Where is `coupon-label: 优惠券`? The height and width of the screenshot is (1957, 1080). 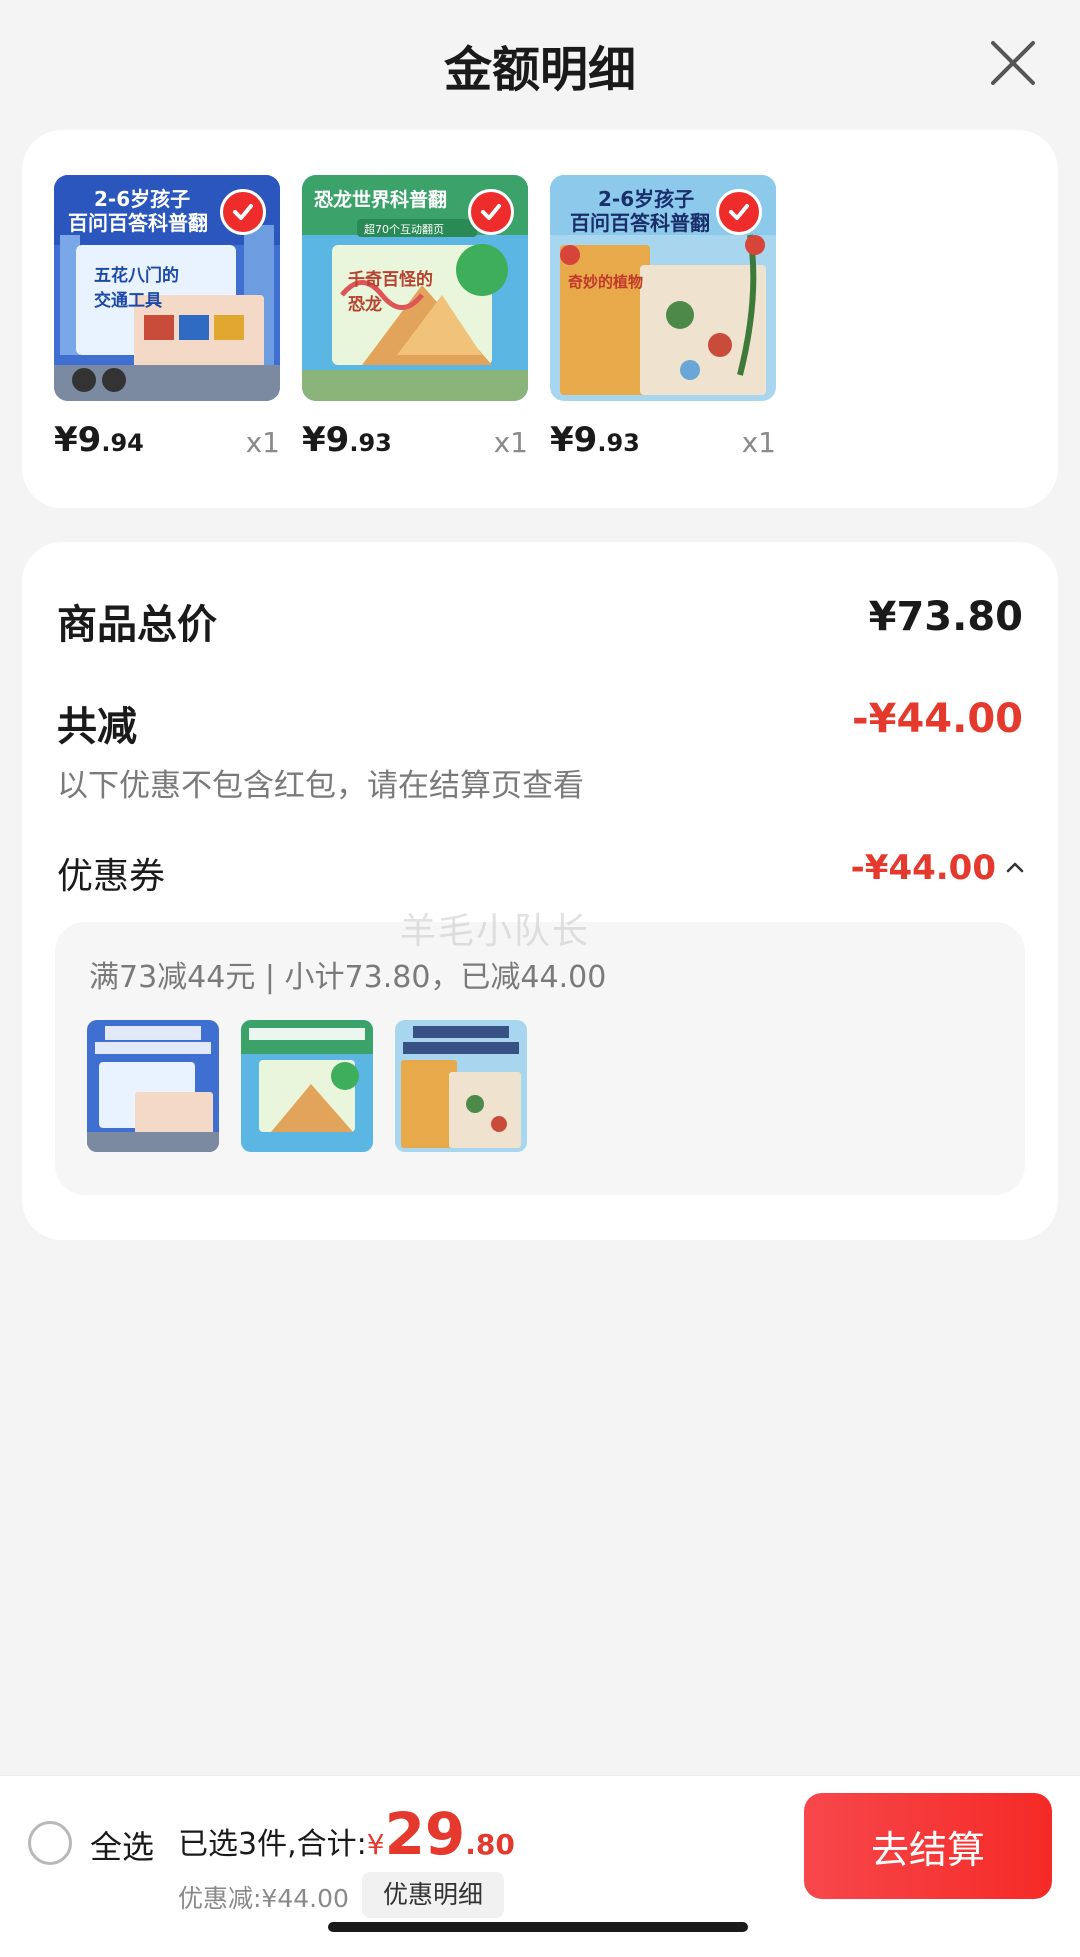 coupon-label: 优惠券 is located at coordinates (111, 876).